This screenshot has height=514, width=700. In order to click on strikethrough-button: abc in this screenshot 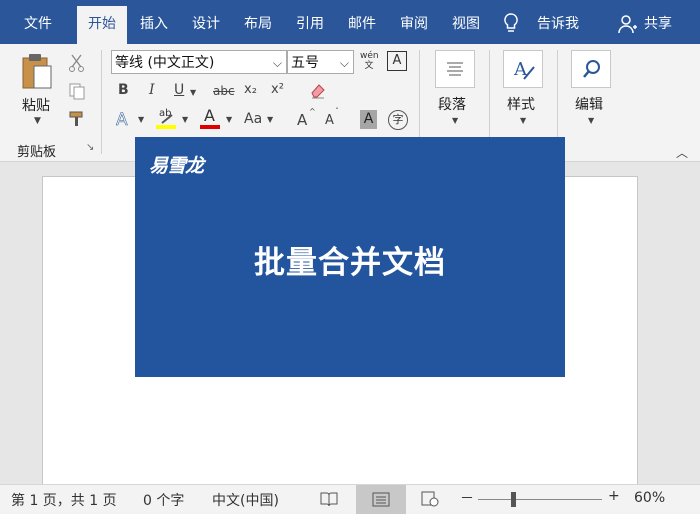, I will do `click(224, 91)`.